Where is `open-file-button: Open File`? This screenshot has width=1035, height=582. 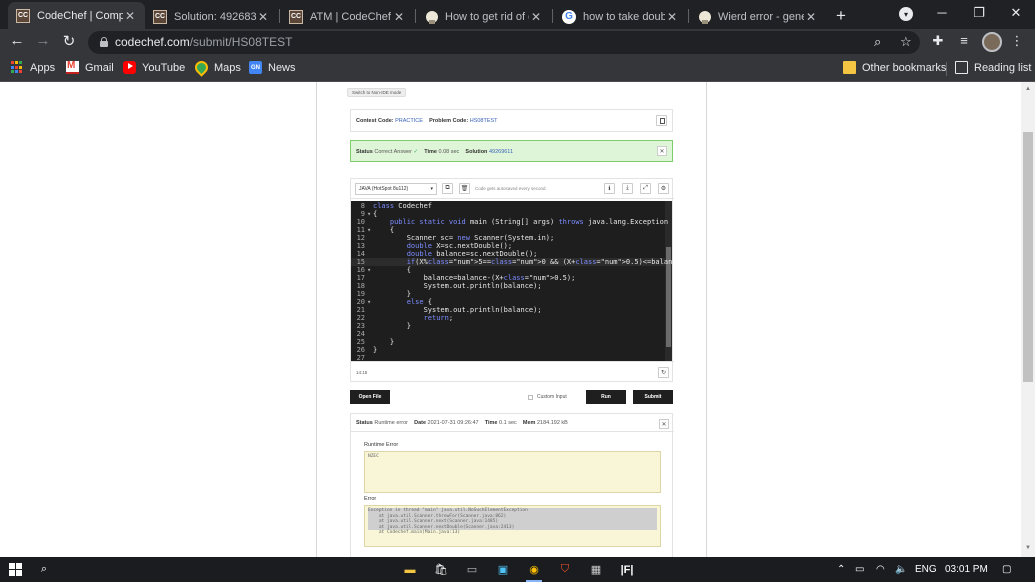 open-file-button: Open File is located at coordinates (370, 397).